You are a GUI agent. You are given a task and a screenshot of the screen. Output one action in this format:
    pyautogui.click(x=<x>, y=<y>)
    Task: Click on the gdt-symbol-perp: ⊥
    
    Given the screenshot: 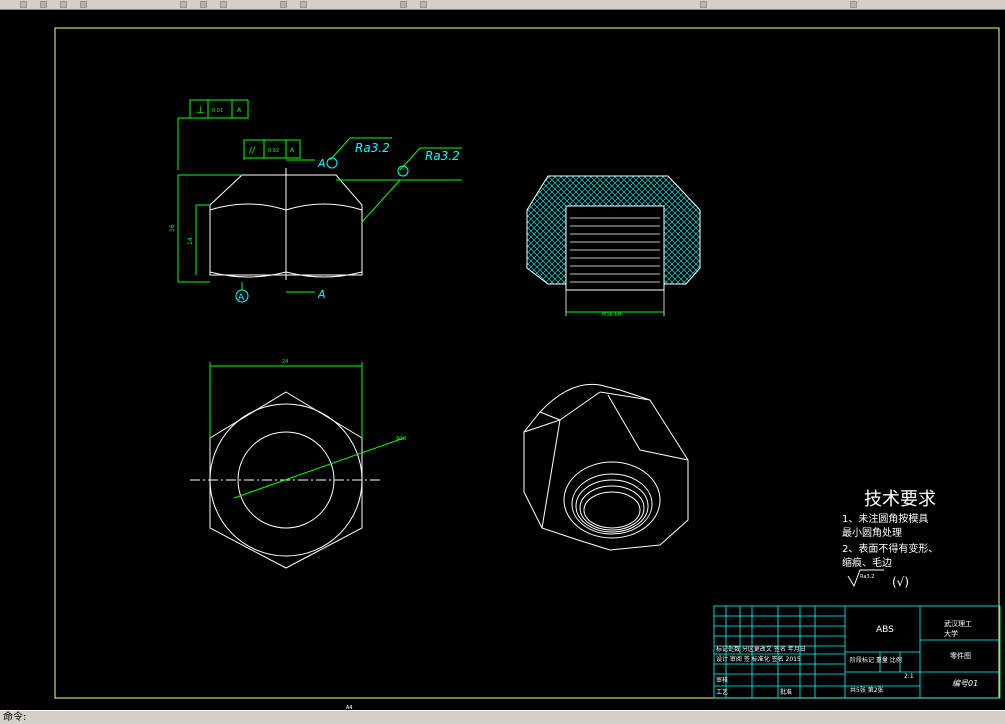 What is the action you would take?
    pyautogui.click(x=200, y=110)
    